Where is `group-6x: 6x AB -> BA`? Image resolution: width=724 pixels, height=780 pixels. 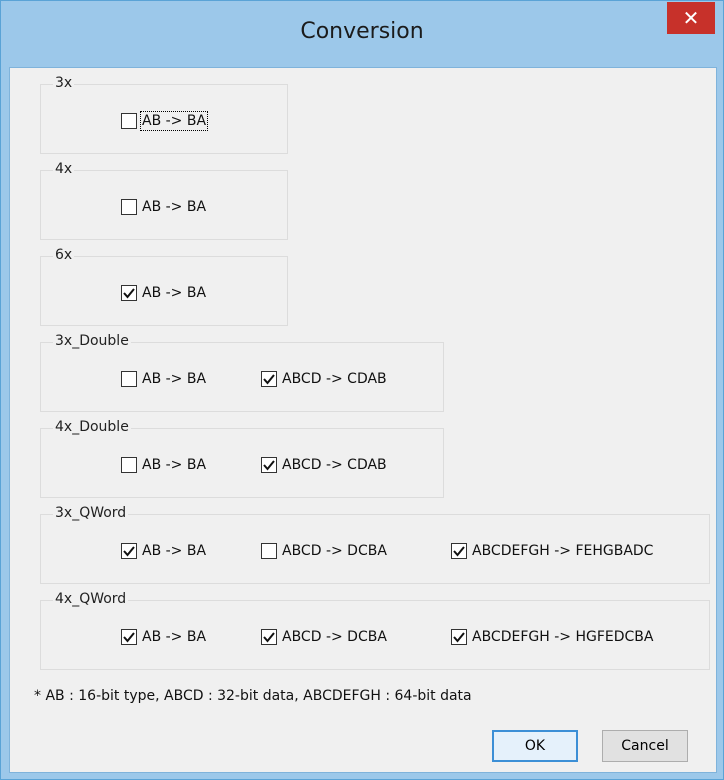
group-6x: 6x AB -> BA is located at coordinates (164, 286).